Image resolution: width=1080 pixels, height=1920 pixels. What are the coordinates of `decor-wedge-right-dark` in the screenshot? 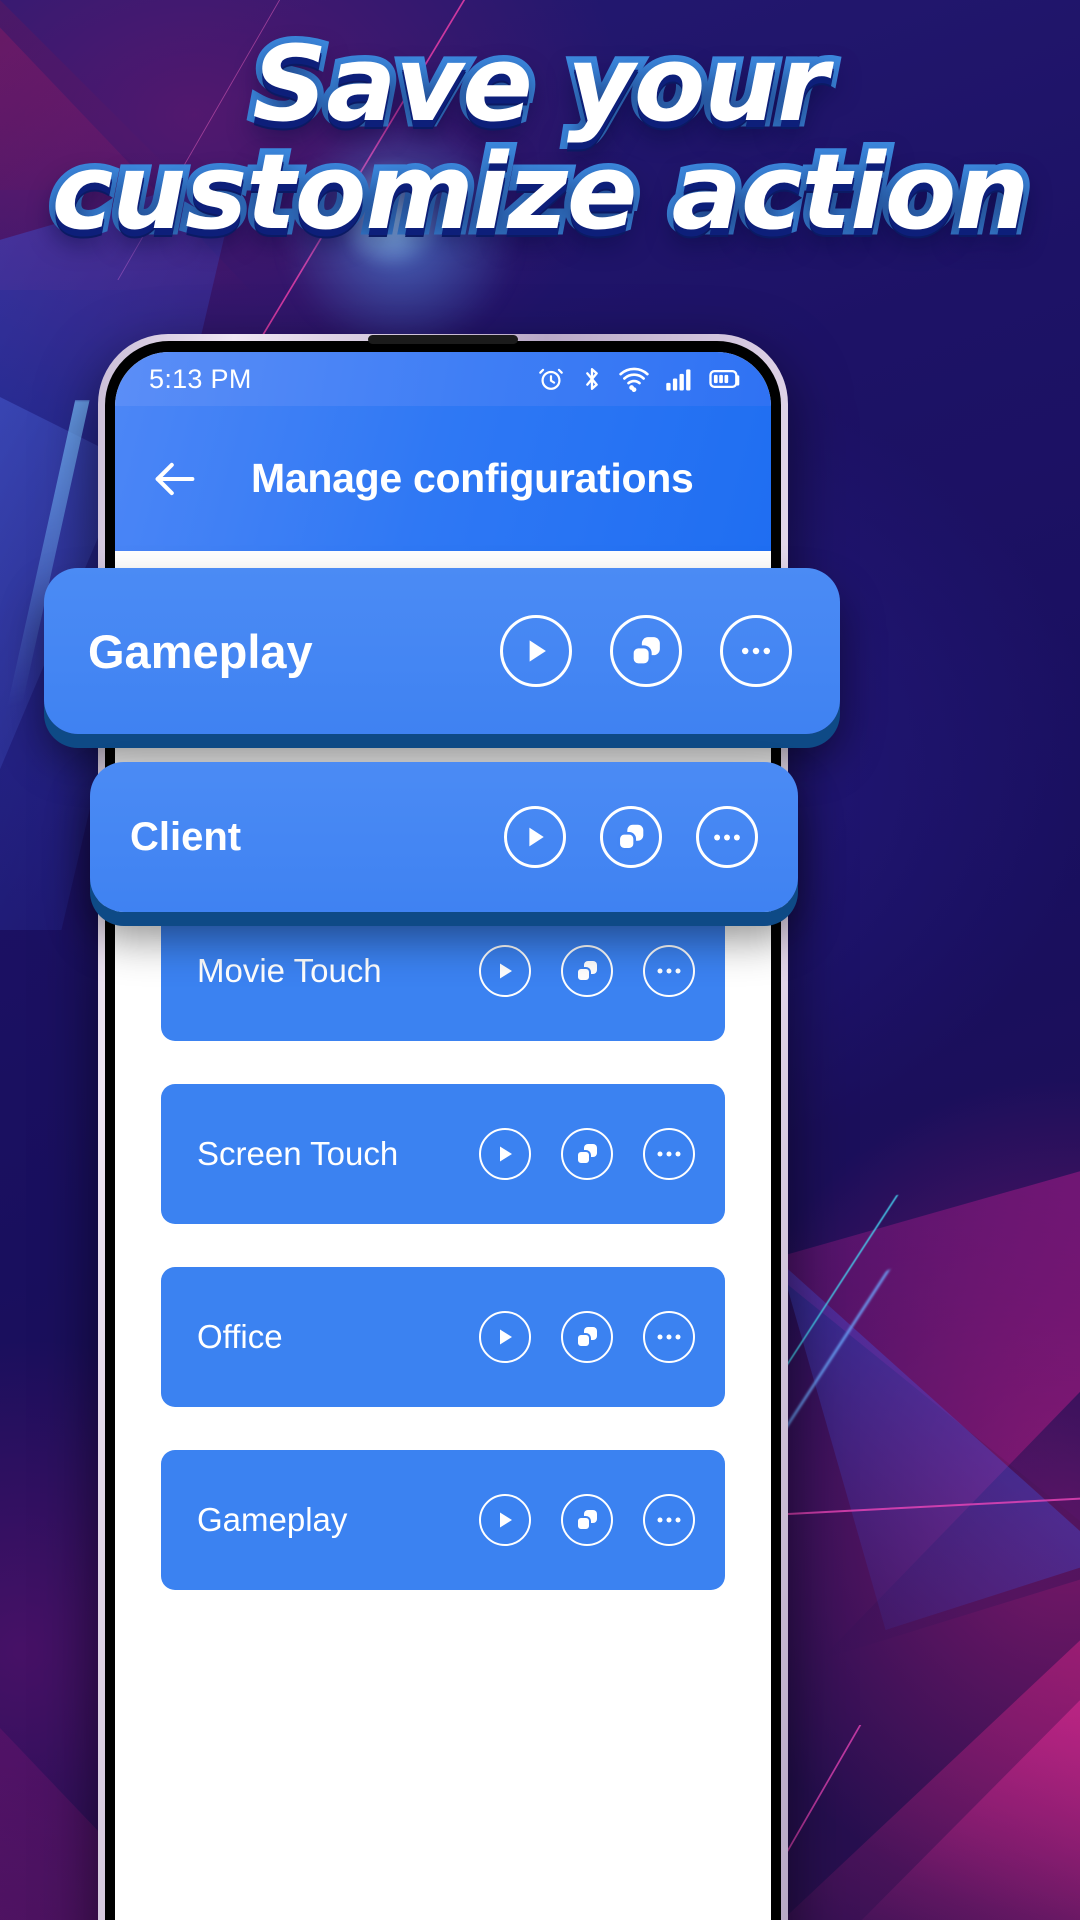 It's located at (950, 1495).